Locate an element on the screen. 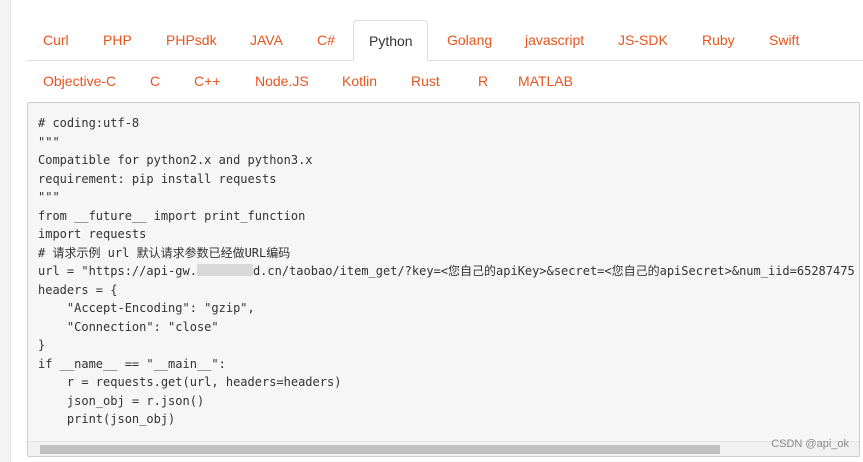 Image resolution: width=863 pixels, height=462 pixels. tab-r: R is located at coordinates (483, 81).